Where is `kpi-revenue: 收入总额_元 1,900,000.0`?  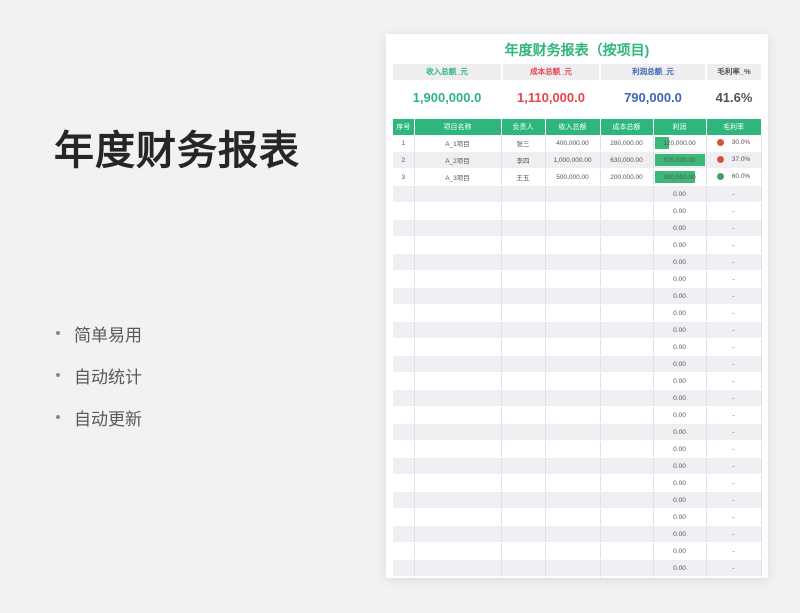 kpi-revenue: 收入总额_元 1,900,000.0 is located at coordinates (447, 93).